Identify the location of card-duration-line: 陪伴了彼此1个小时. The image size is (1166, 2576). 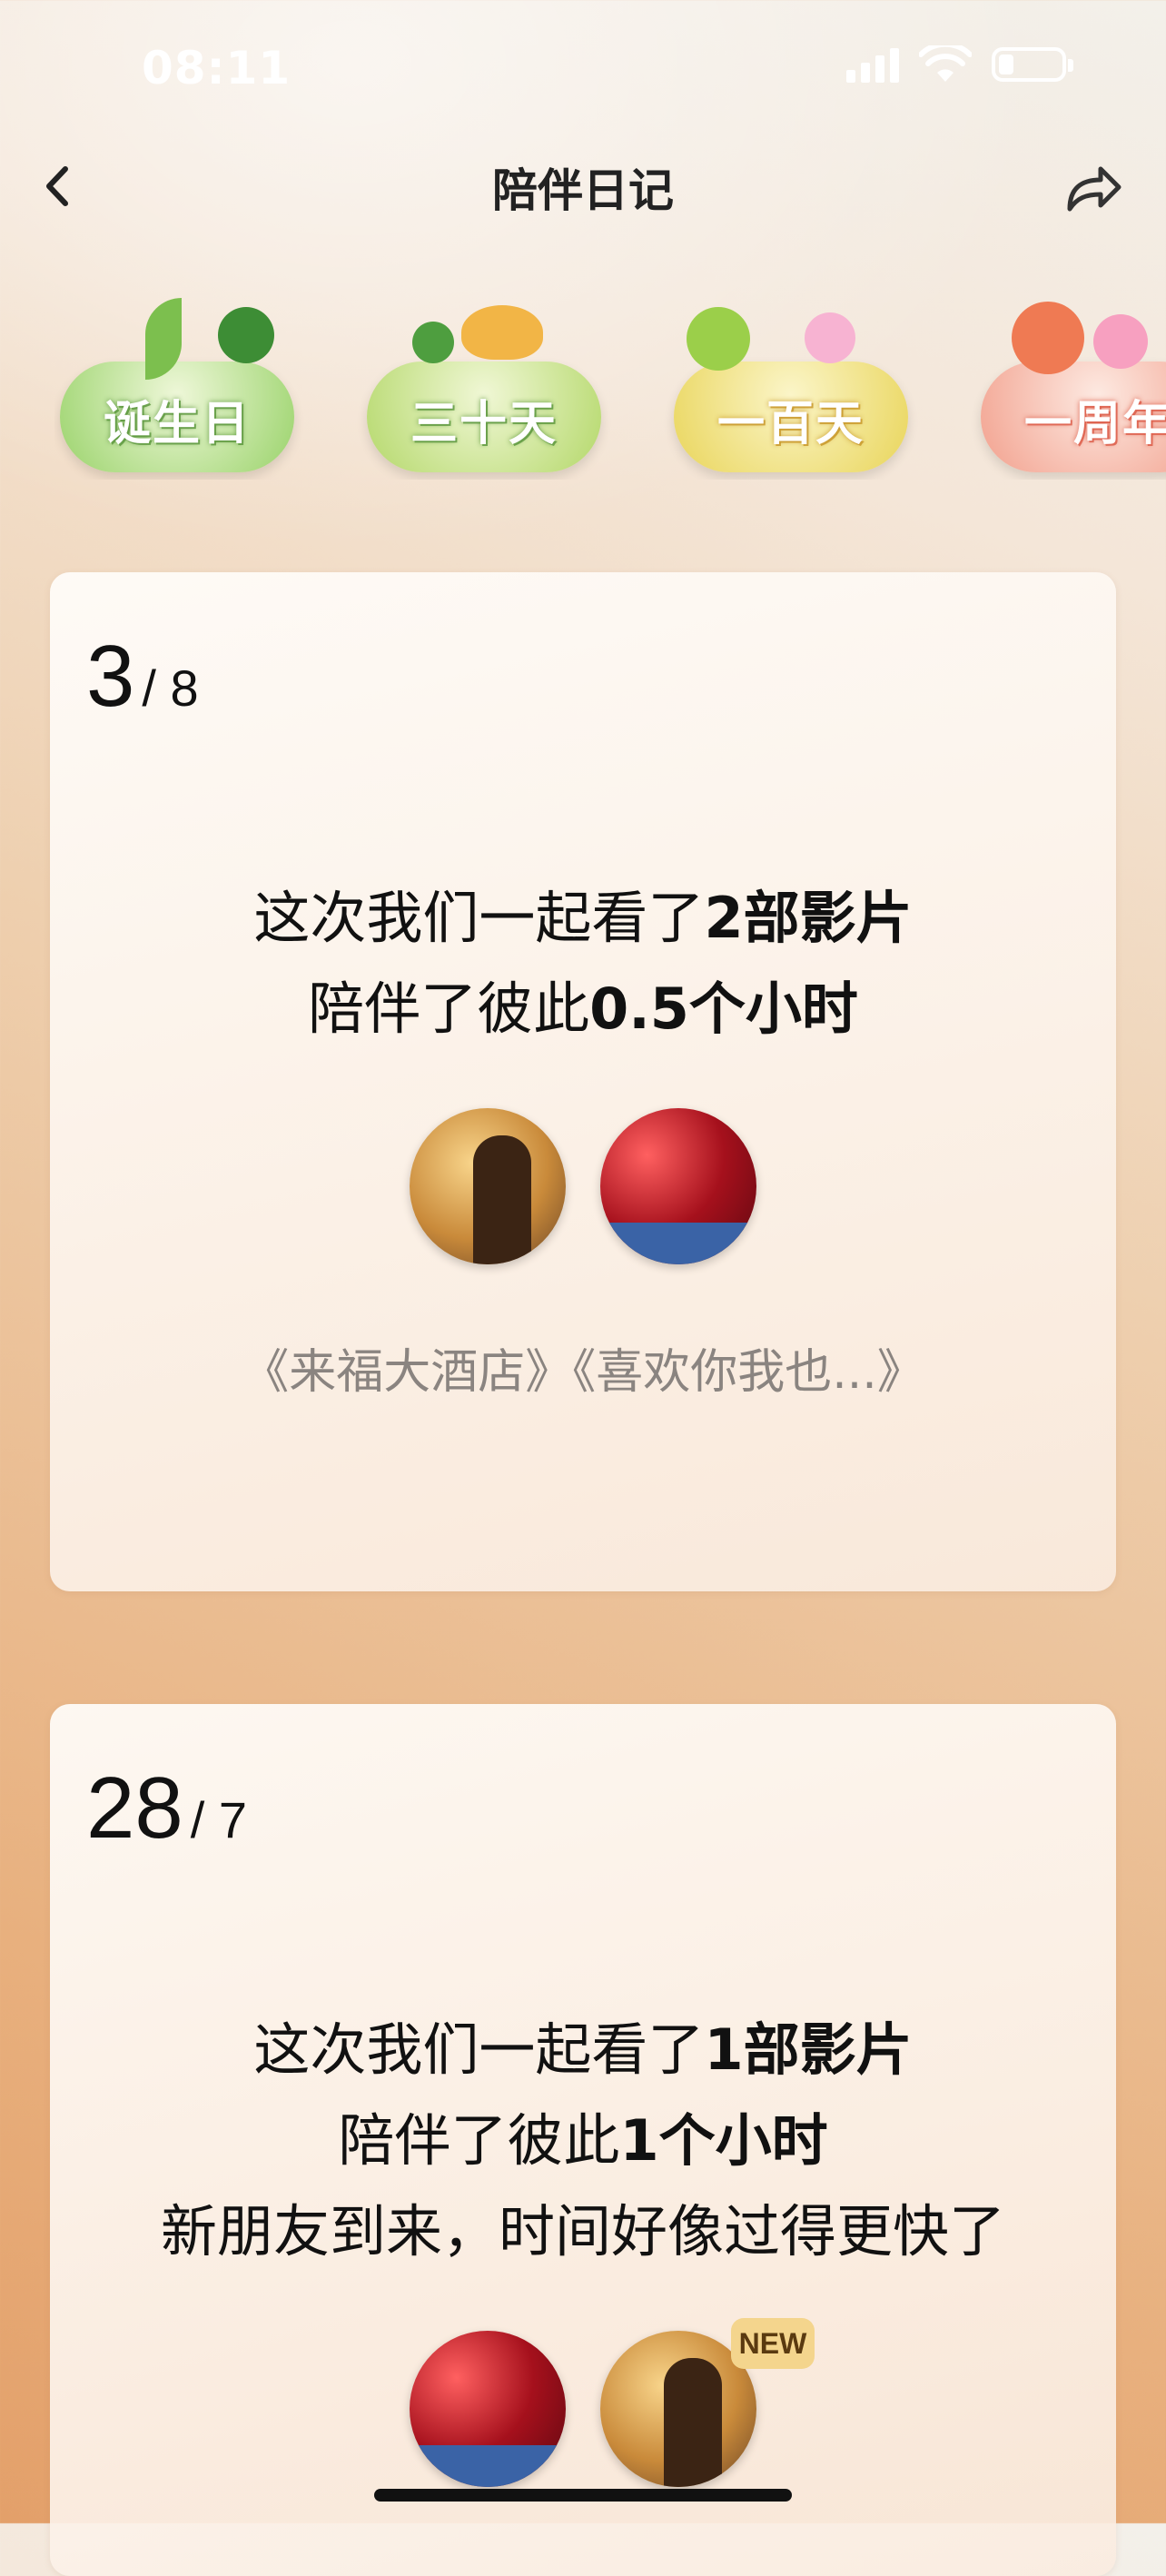
(583, 2135).